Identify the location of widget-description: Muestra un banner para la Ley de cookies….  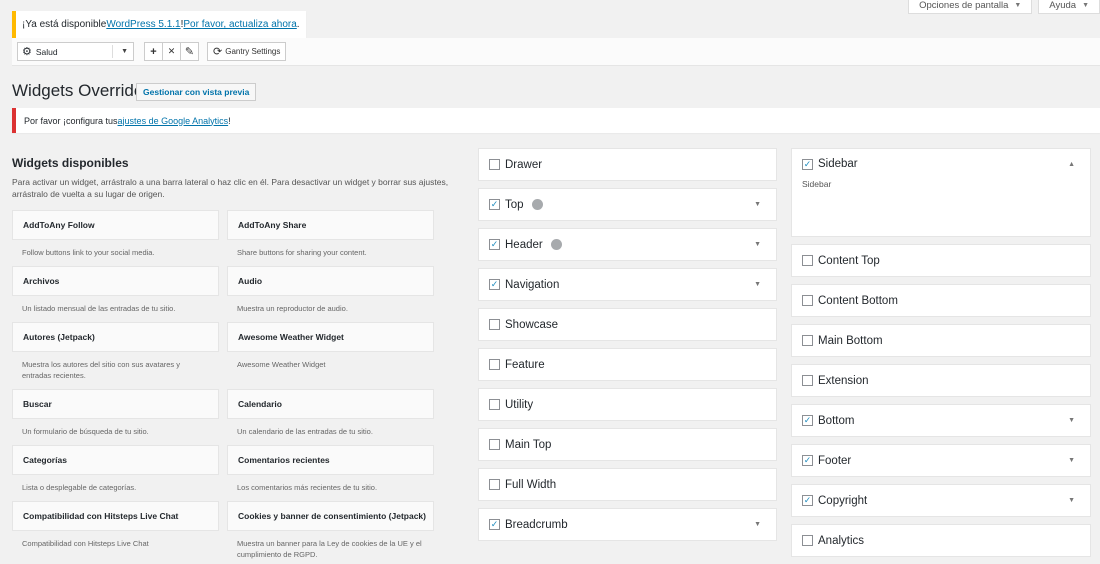
(329, 549).